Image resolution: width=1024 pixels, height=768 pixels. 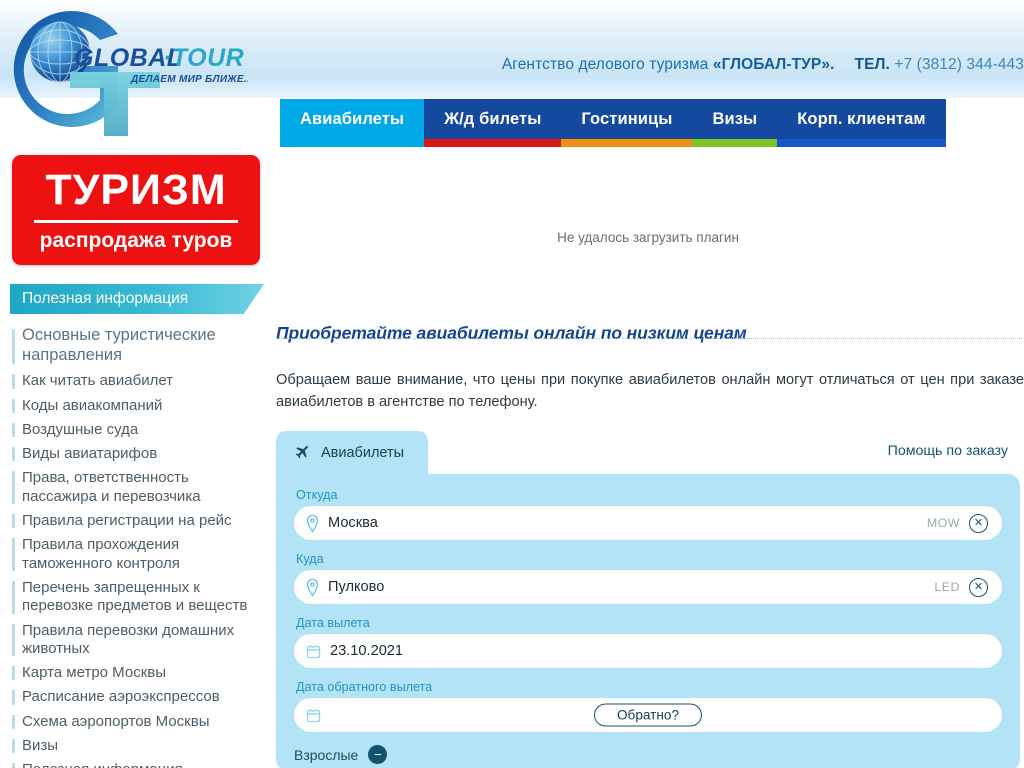 I want to click on nav-item-visas: Визы, so click(x=735, y=123).